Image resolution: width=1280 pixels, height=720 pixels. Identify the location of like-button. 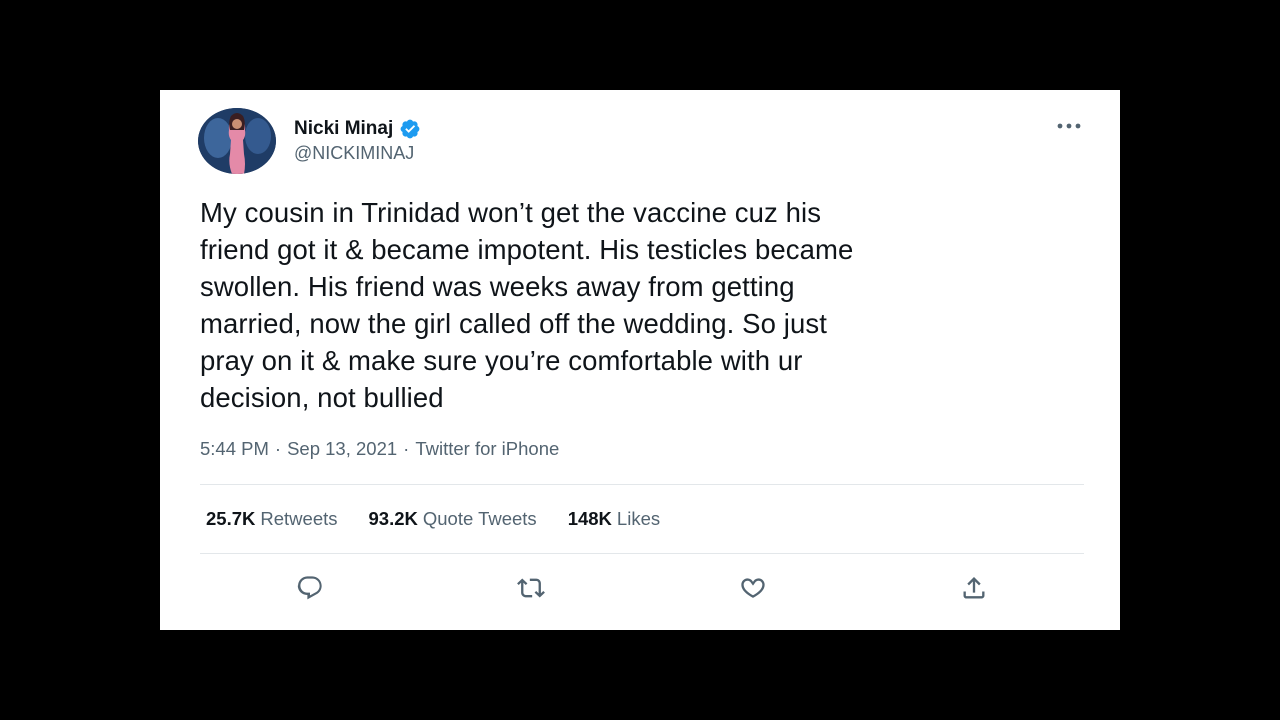
(753, 588).